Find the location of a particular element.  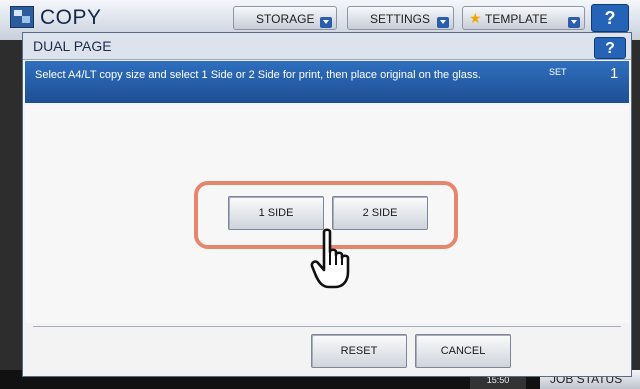

pointing-hand-icon is located at coordinates (330, 258).